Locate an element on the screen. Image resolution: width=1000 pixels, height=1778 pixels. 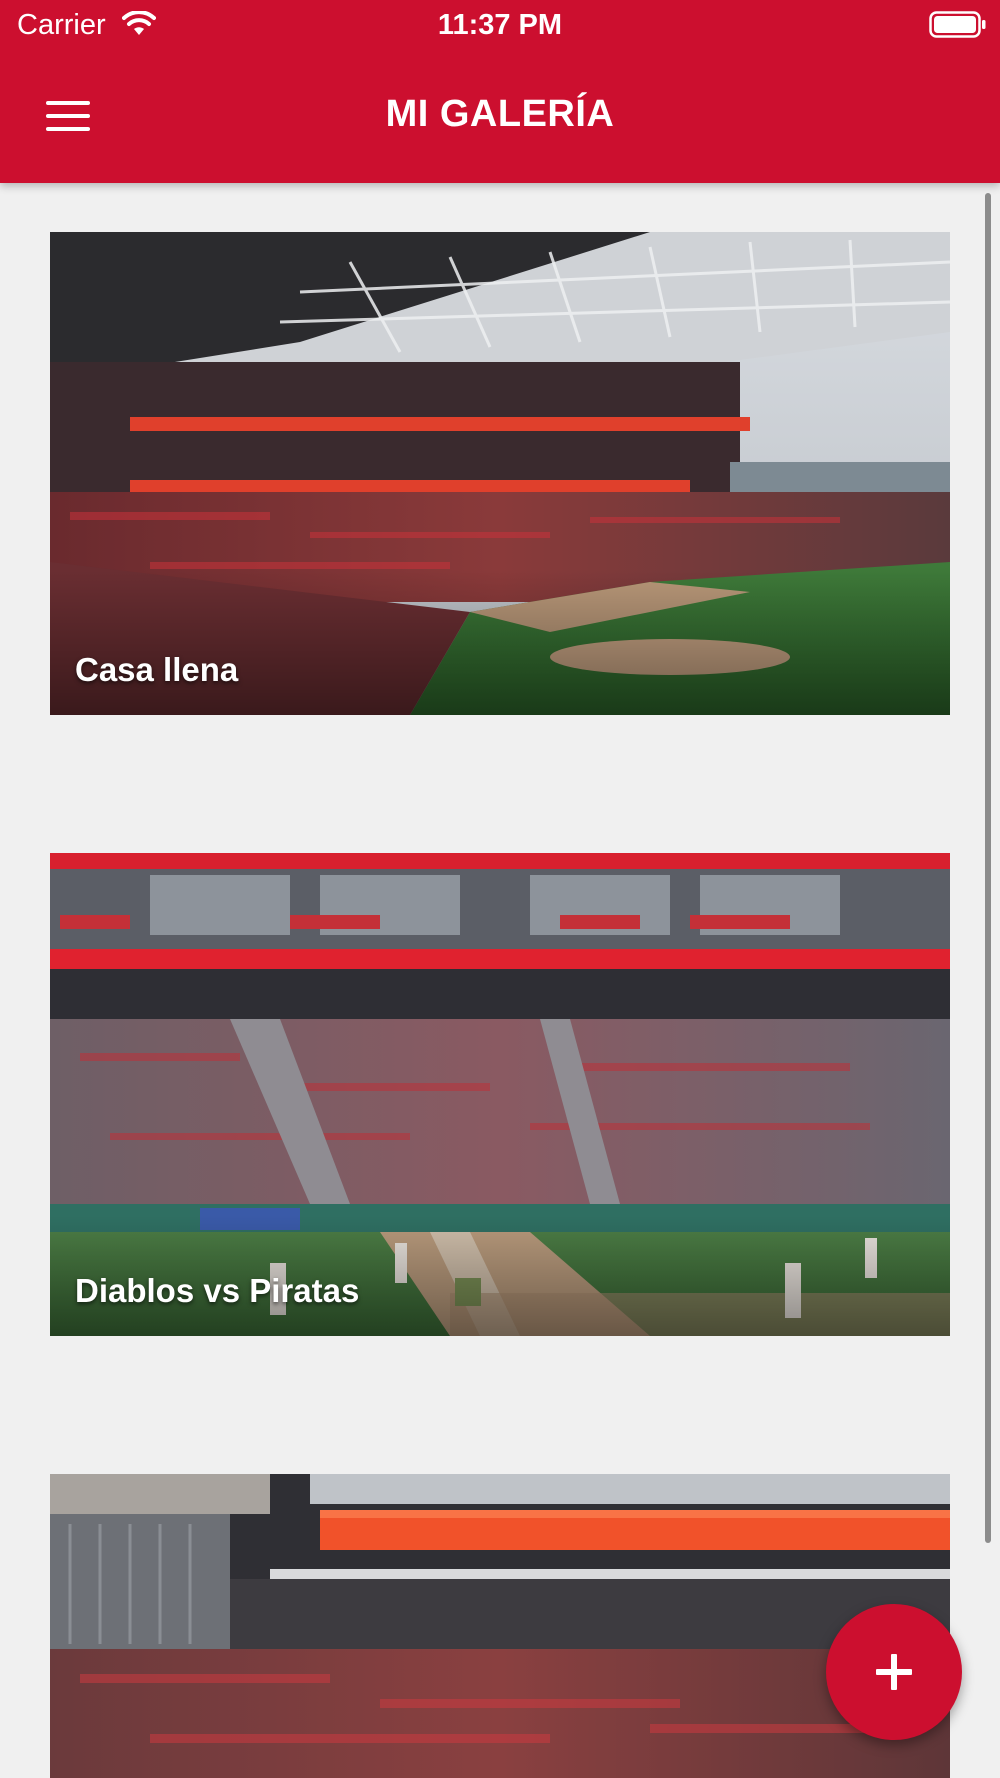
status-time: 11:37 PM is located at coordinates (500, 25).